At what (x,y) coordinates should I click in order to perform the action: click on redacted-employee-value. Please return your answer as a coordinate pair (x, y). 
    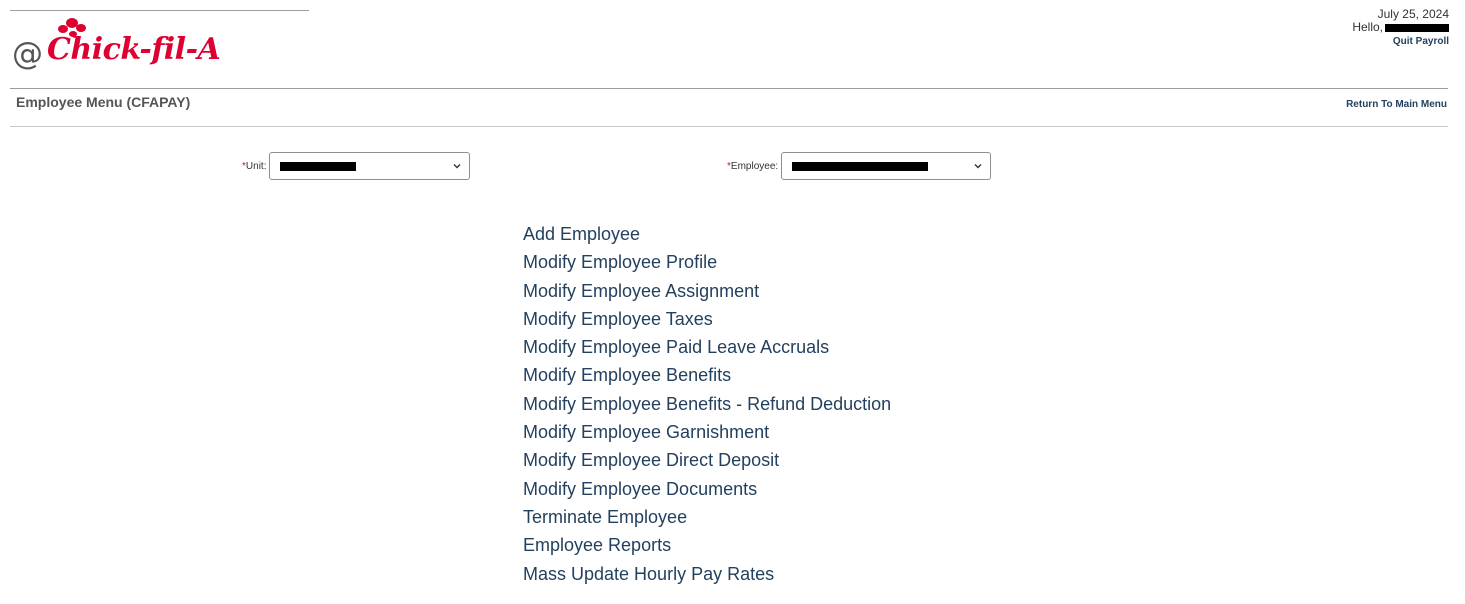
    Looking at the image, I should click on (860, 166).